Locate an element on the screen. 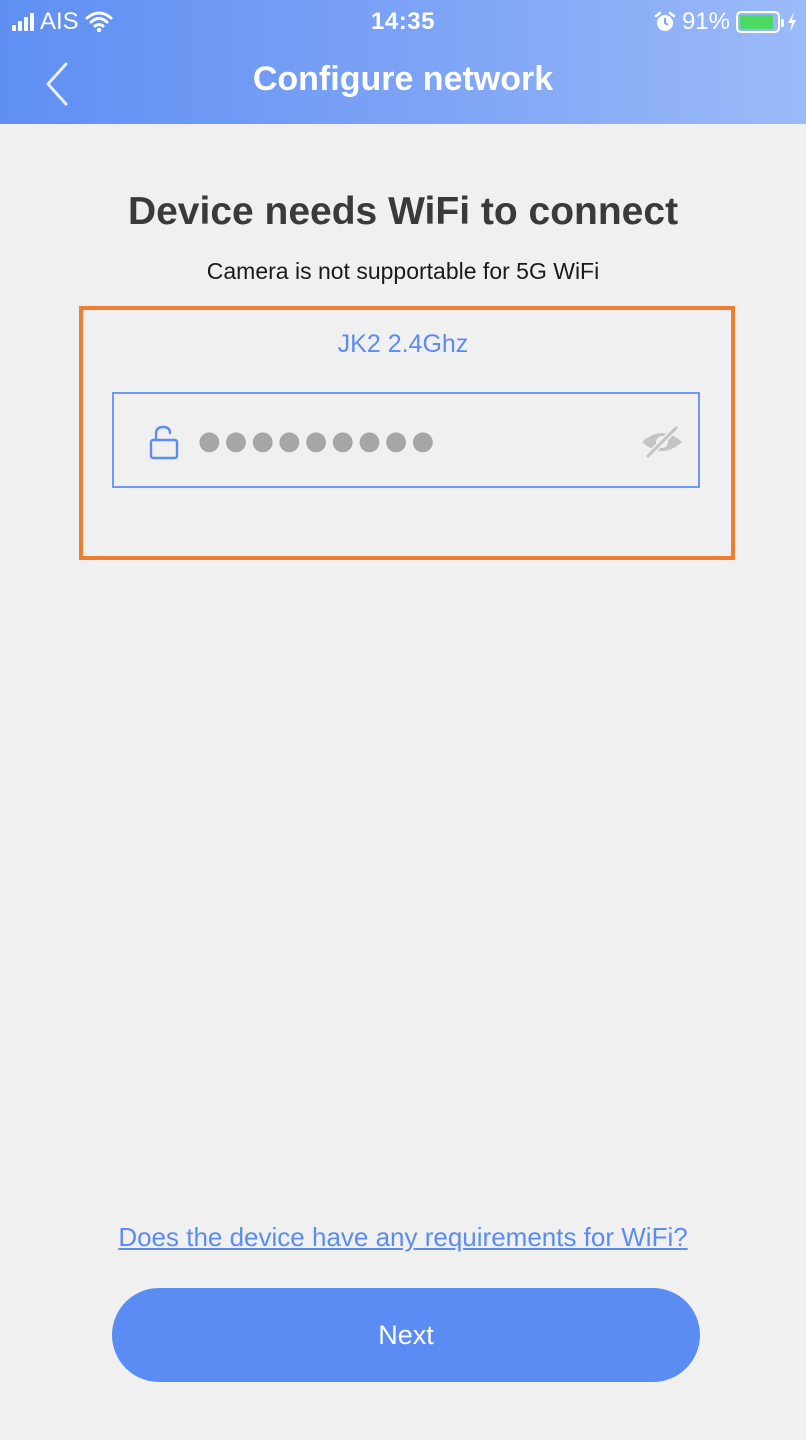  page-title: Configure network is located at coordinates (403, 79).